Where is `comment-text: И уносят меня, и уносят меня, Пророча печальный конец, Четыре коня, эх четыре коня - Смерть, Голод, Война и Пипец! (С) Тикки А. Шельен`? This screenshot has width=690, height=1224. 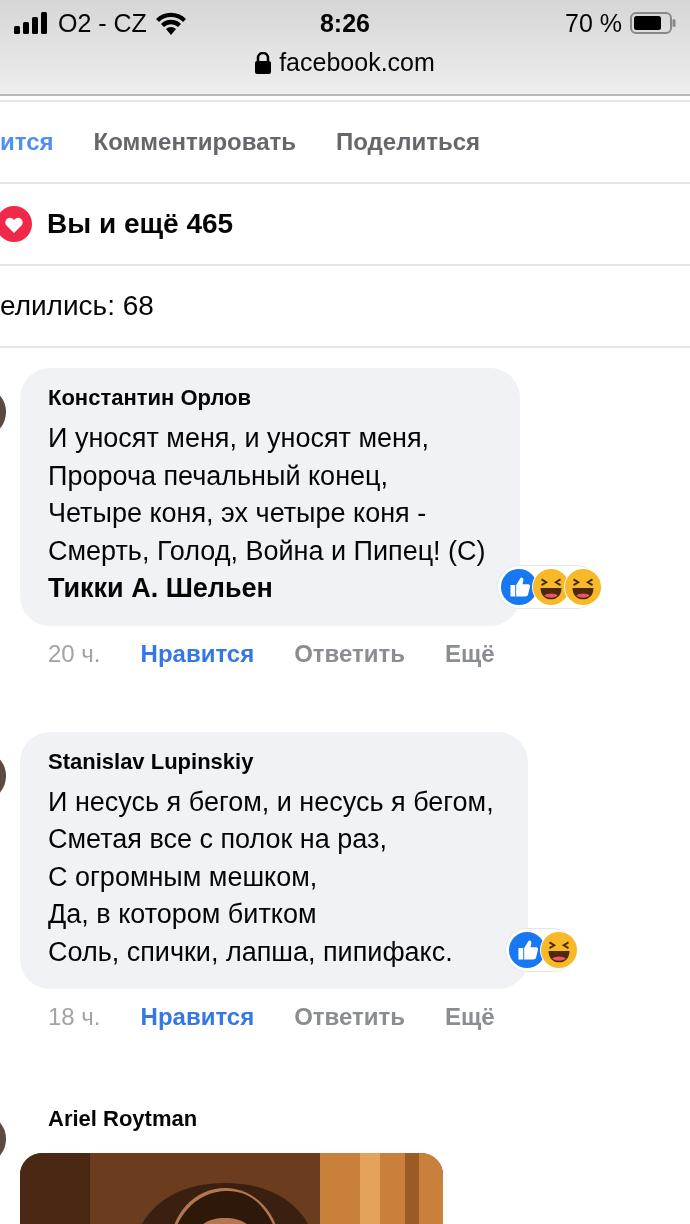 comment-text: И уносят меня, и уносят меня, Пророча печальный конец, Четыре коня, эх четыре коня - Смерть, Голод, Война и Пипец! (С) Тикки А. Шельен is located at coordinates (267, 513).